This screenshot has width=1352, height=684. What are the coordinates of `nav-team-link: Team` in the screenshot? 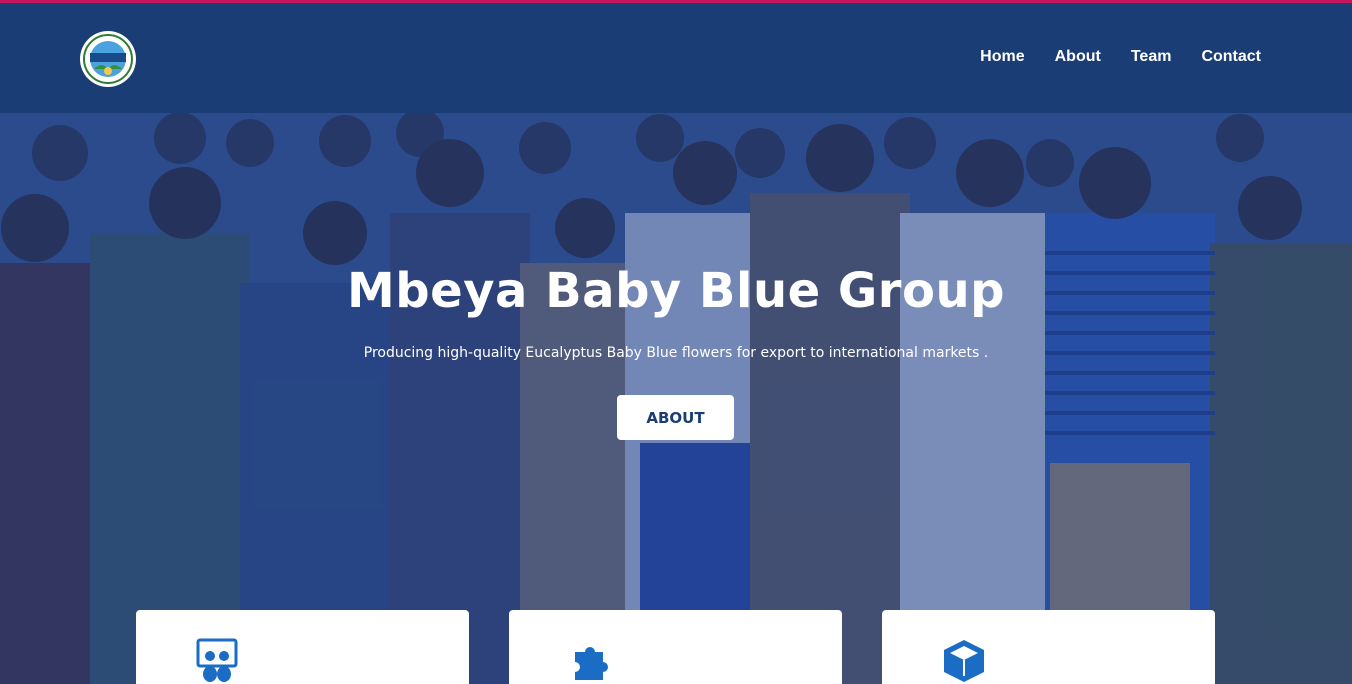 It's located at (1151, 57).